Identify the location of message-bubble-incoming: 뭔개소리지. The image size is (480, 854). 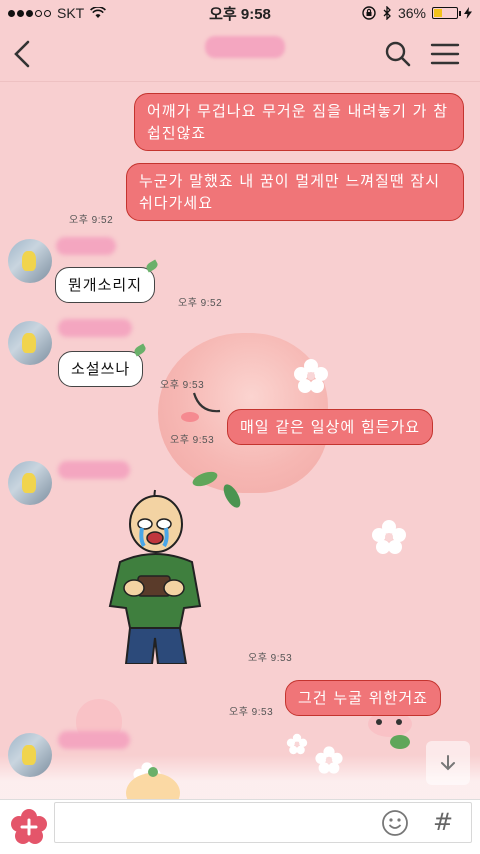
(107, 281).